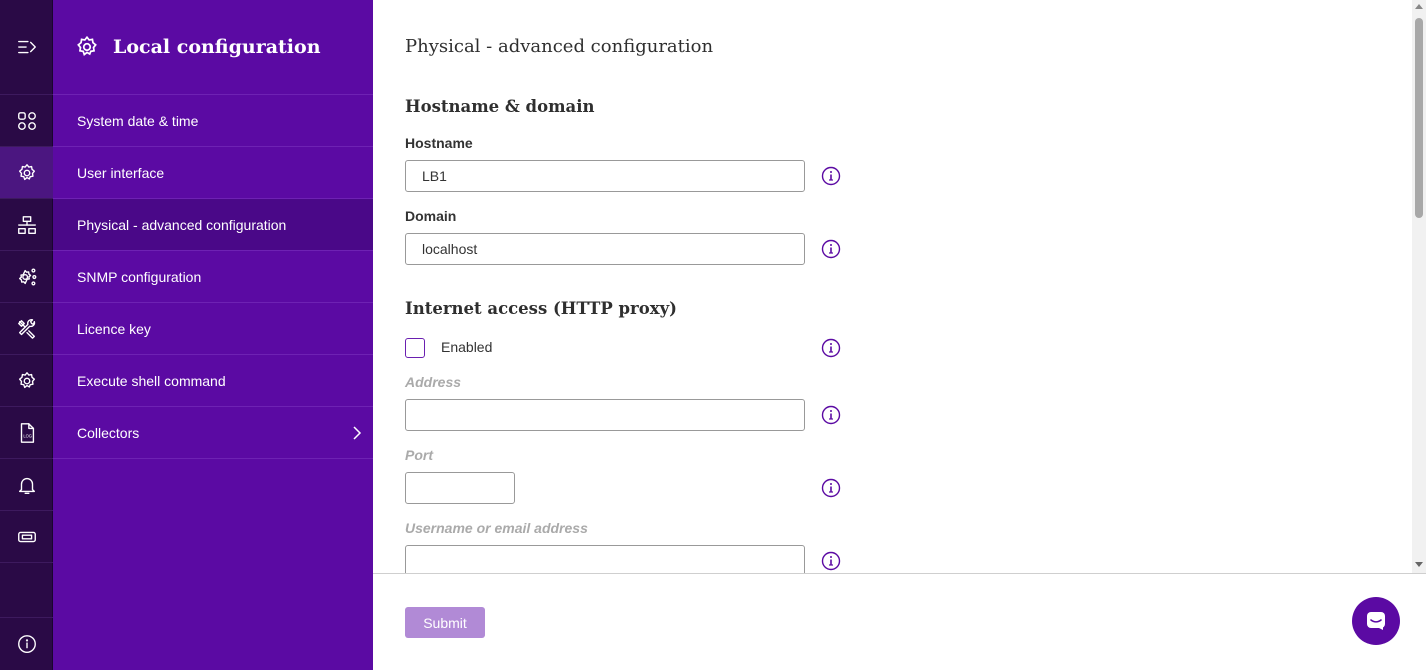  I want to click on menu-header: Local configuration, so click(213, 47).